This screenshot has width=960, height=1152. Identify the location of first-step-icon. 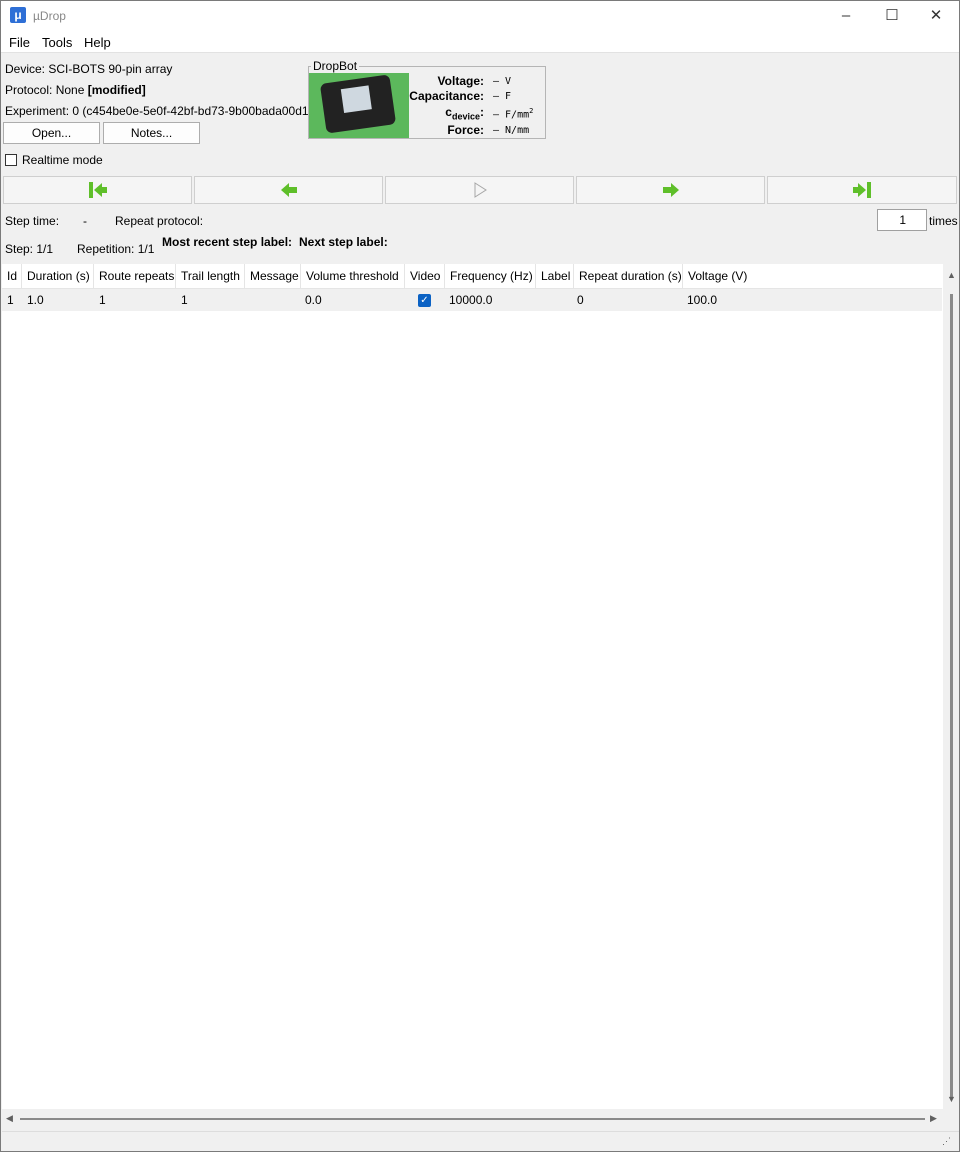
(97, 190).